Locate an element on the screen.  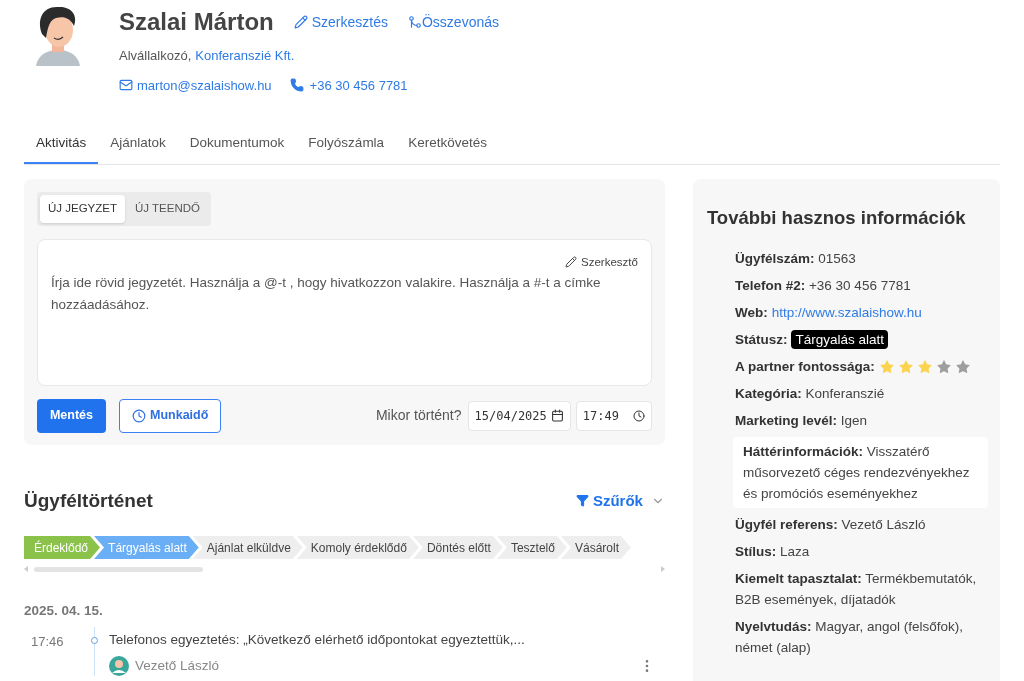
info-text: Ügyfélszám: 01563 is located at coordinates (795, 259).